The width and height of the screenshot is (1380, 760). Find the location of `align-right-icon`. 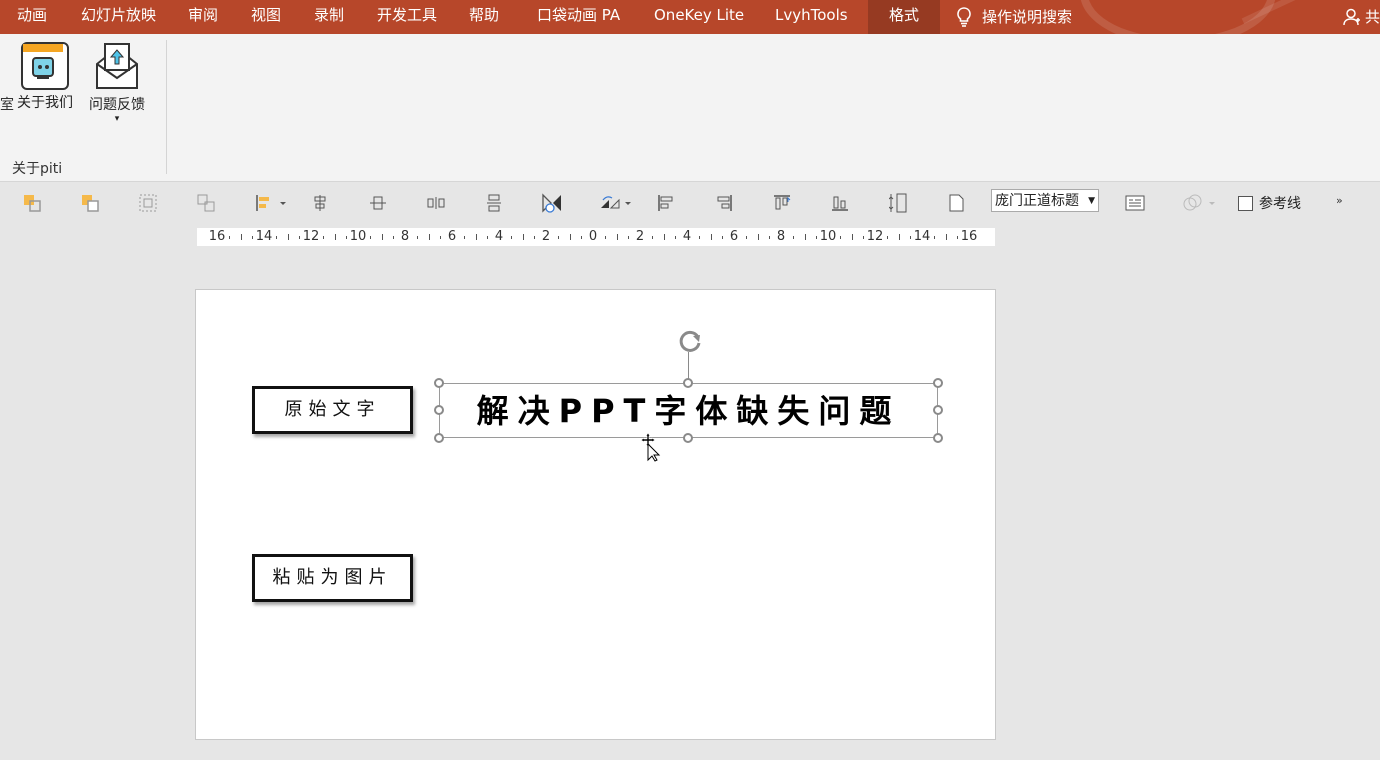

align-right-icon is located at coordinates (724, 203).